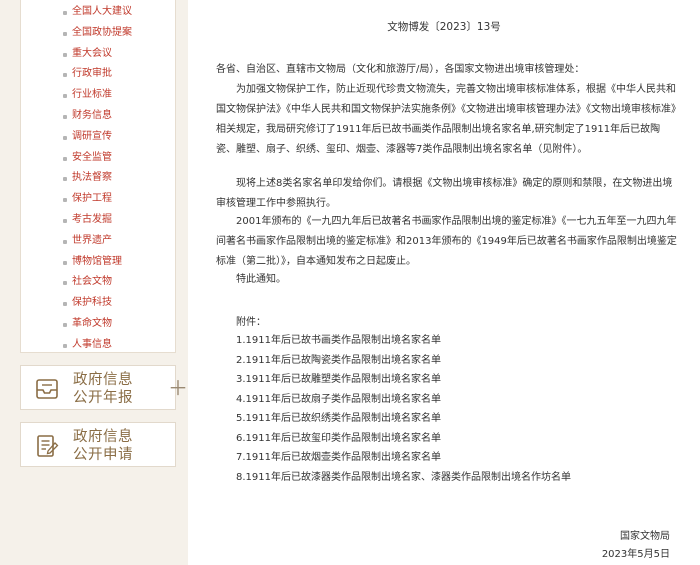 The image size is (700, 565). I want to click on sidebar-item-social-relics: 社会文物, so click(98, 282).